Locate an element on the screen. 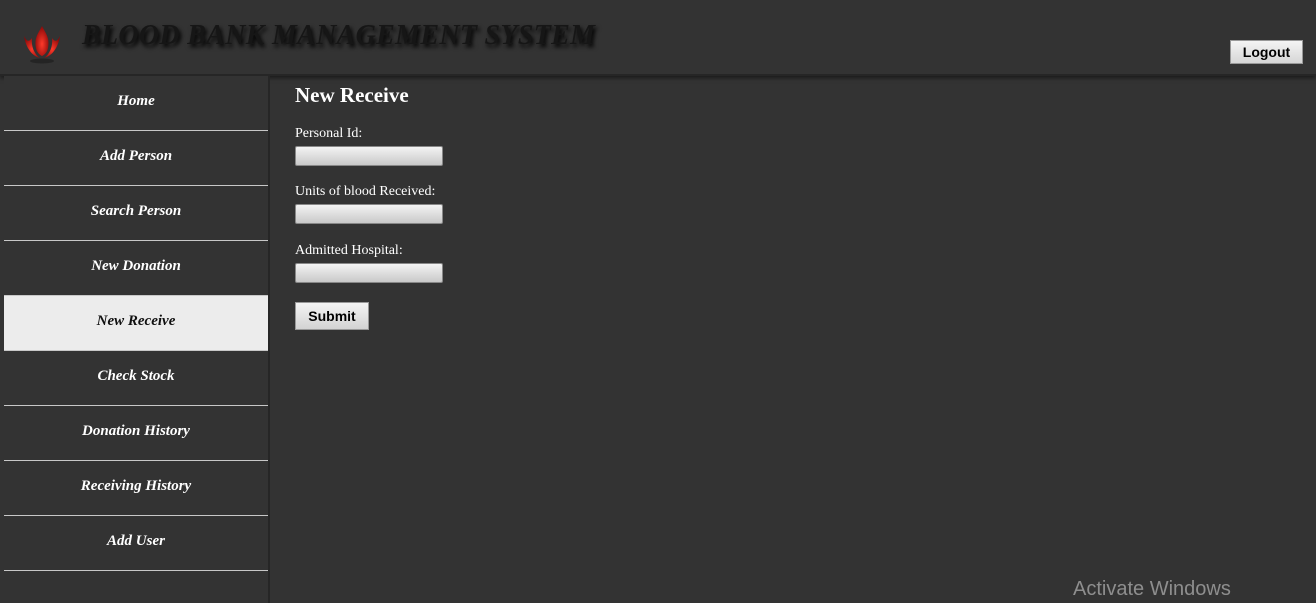  sidebar-item-add-user: Add User is located at coordinates (136, 543).